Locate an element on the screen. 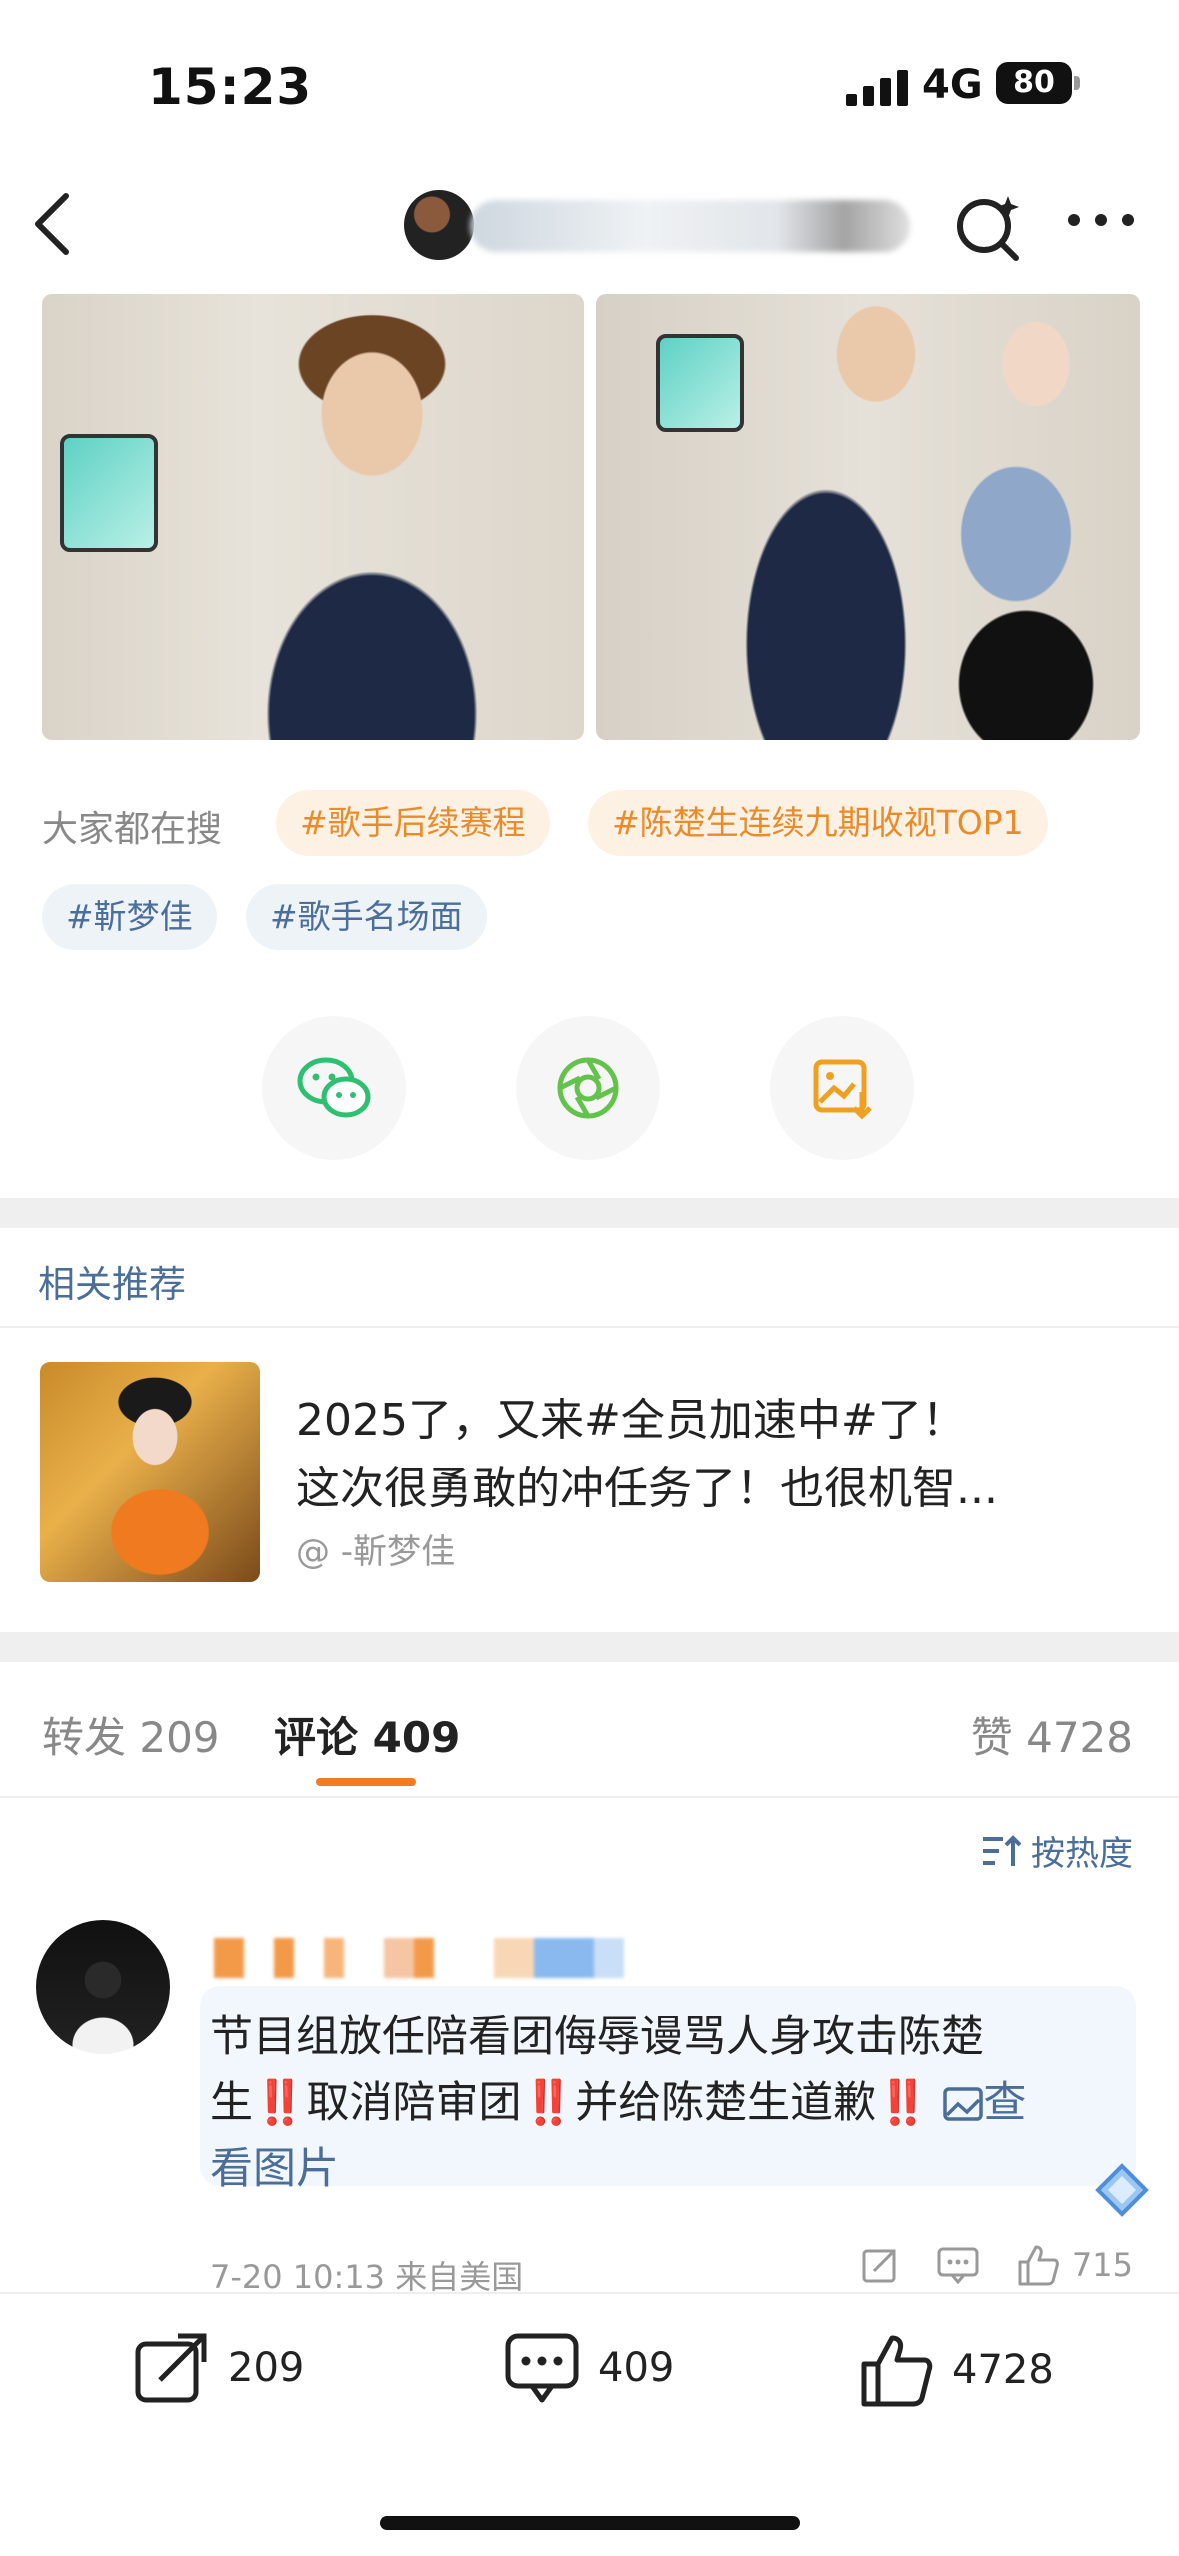 The image size is (1179, 2556). repost-count: 209 is located at coordinates (266, 2368).